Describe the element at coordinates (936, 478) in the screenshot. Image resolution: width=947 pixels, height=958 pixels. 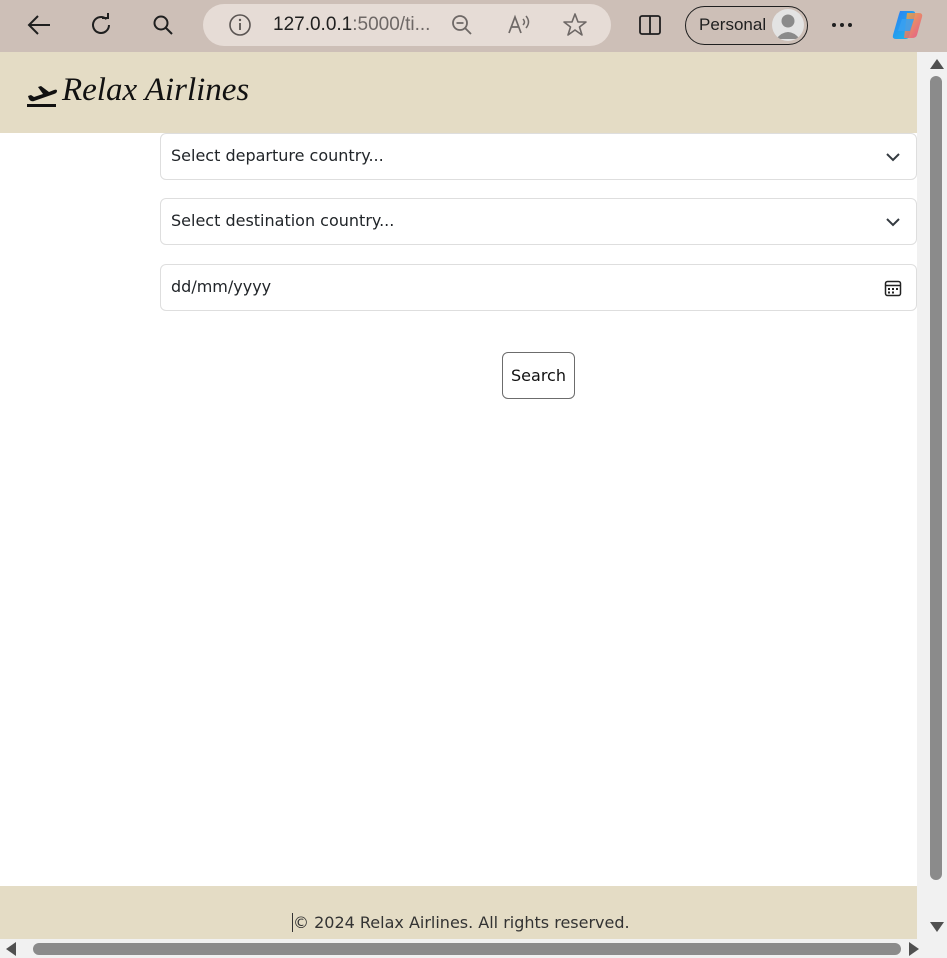
I see `vertical-scroll-thumb` at that location.